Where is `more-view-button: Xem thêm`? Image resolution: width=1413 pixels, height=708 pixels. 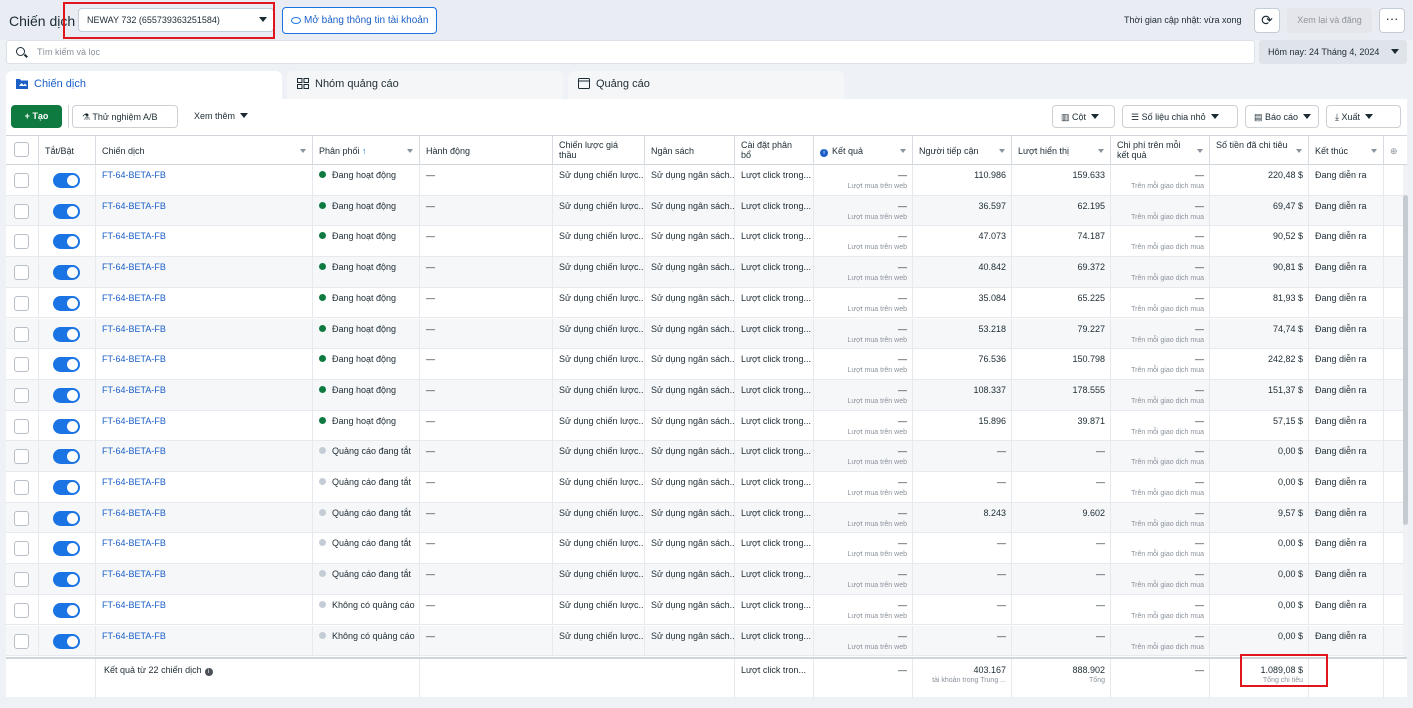 more-view-button: Xem thêm is located at coordinates (224, 116).